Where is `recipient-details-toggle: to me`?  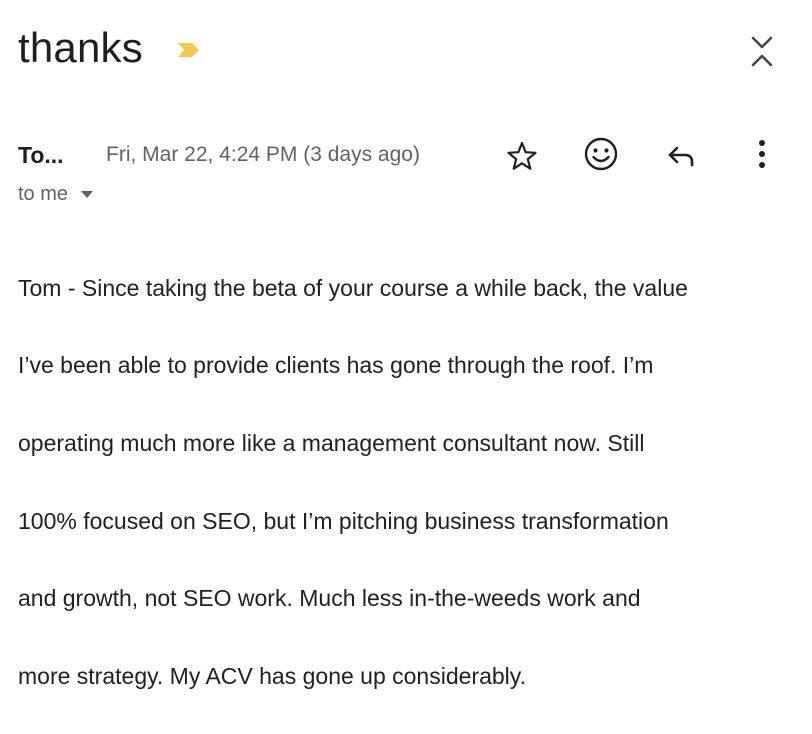 recipient-details-toggle: to me is located at coordinates (56, 194).